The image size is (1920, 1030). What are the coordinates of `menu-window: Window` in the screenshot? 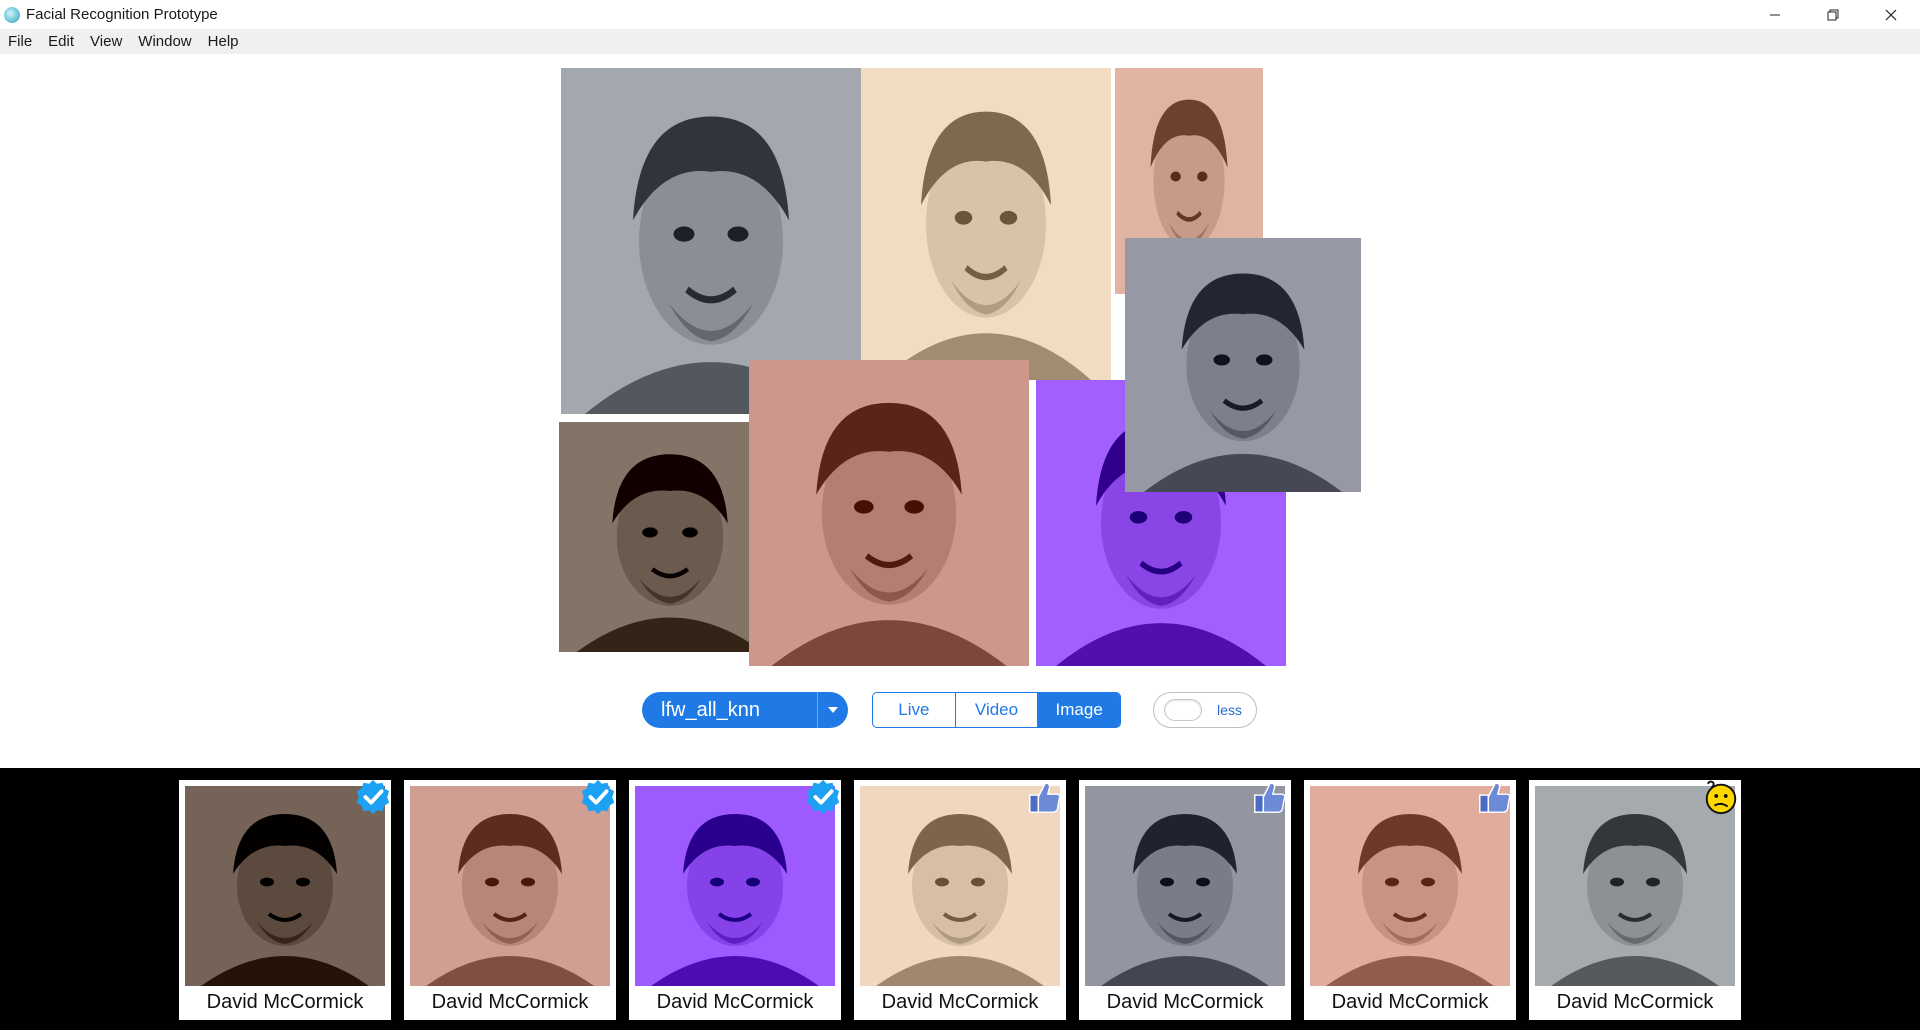 It's located at (164, 41).